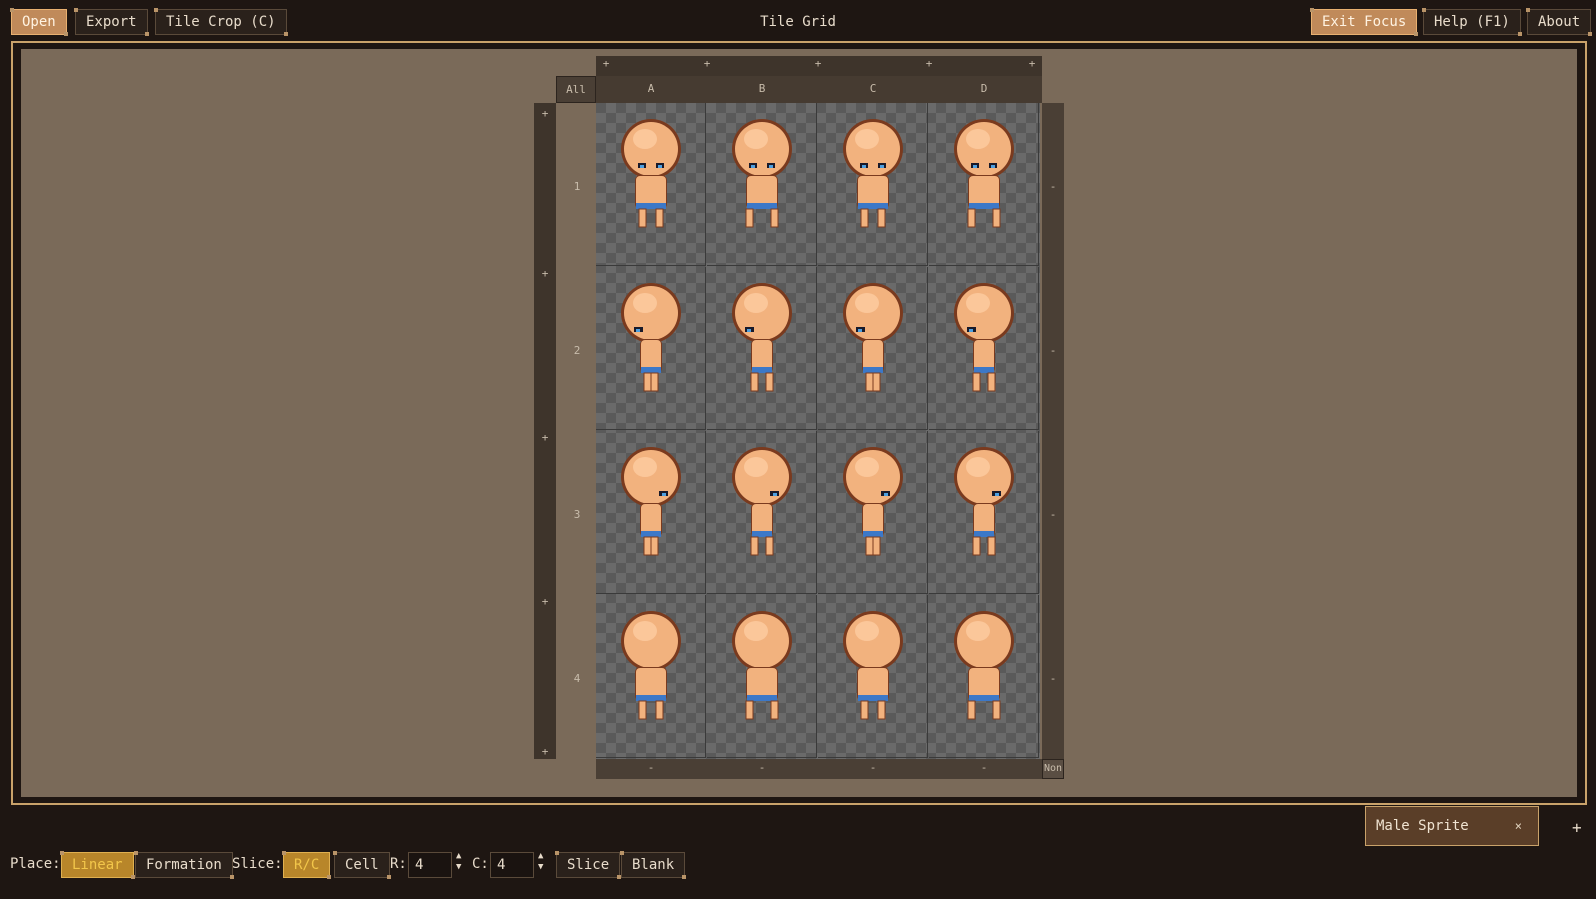 The width and height of the screenshot is (1596, 899). I want to click on exit-focus-button: Exit Focus, so click(1364, 22).